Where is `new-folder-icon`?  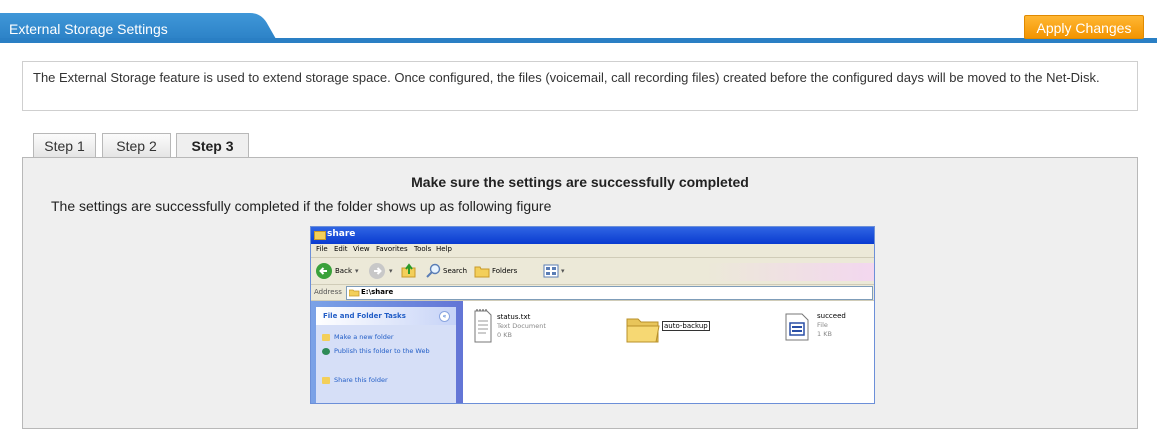
new-folder-icon is located at coordinates (326, 337).